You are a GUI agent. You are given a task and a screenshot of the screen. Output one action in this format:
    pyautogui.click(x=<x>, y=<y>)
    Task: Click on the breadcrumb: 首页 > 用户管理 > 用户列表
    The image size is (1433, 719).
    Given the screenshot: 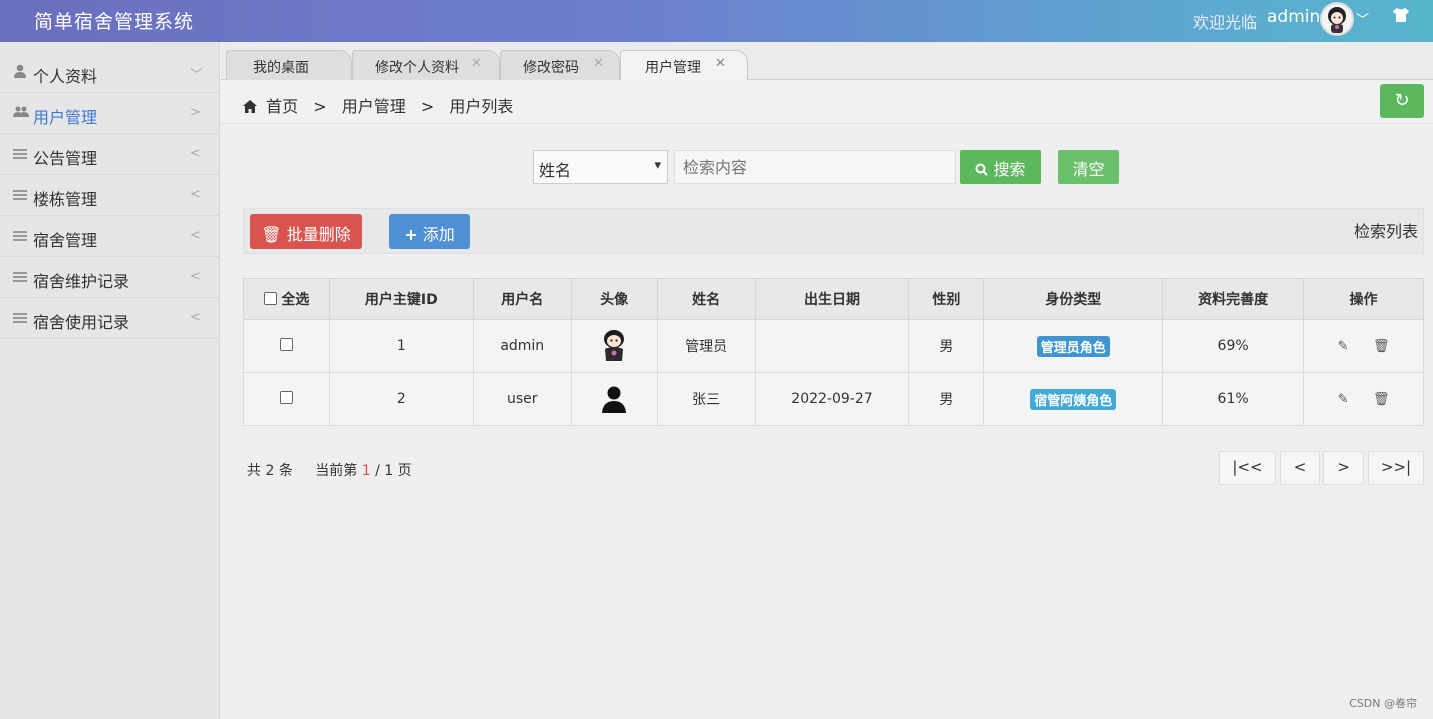 What is the action you would take?
    pyautogui.click(x=383, y=105)
    